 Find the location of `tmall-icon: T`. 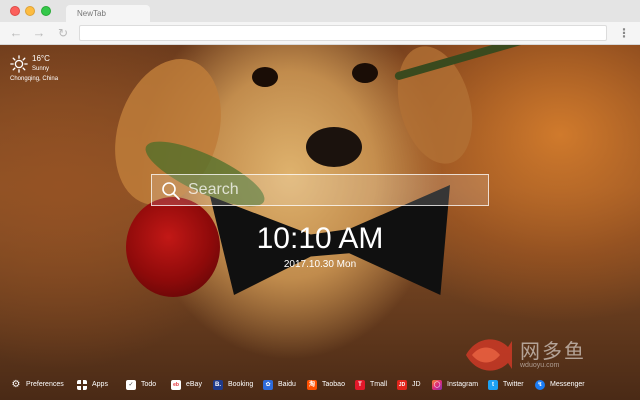

tmall-icon: T is located at coordinates (360, 385).